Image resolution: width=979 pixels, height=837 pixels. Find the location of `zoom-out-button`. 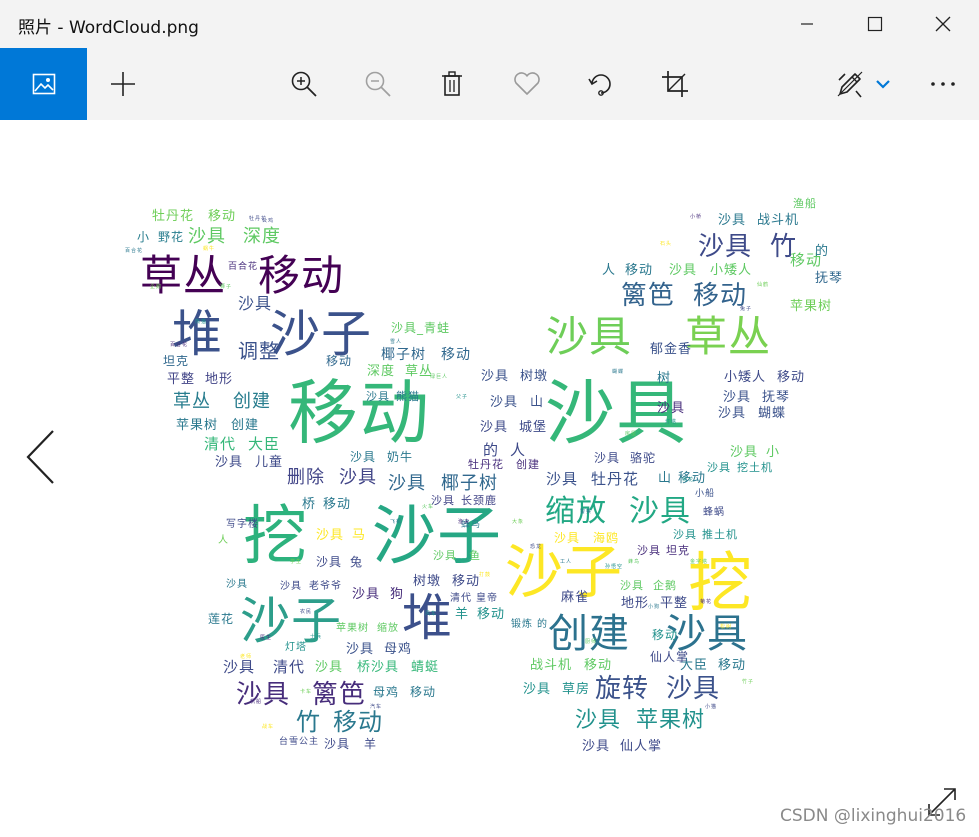

zoom-out-button is located at coordinates (378, 84).